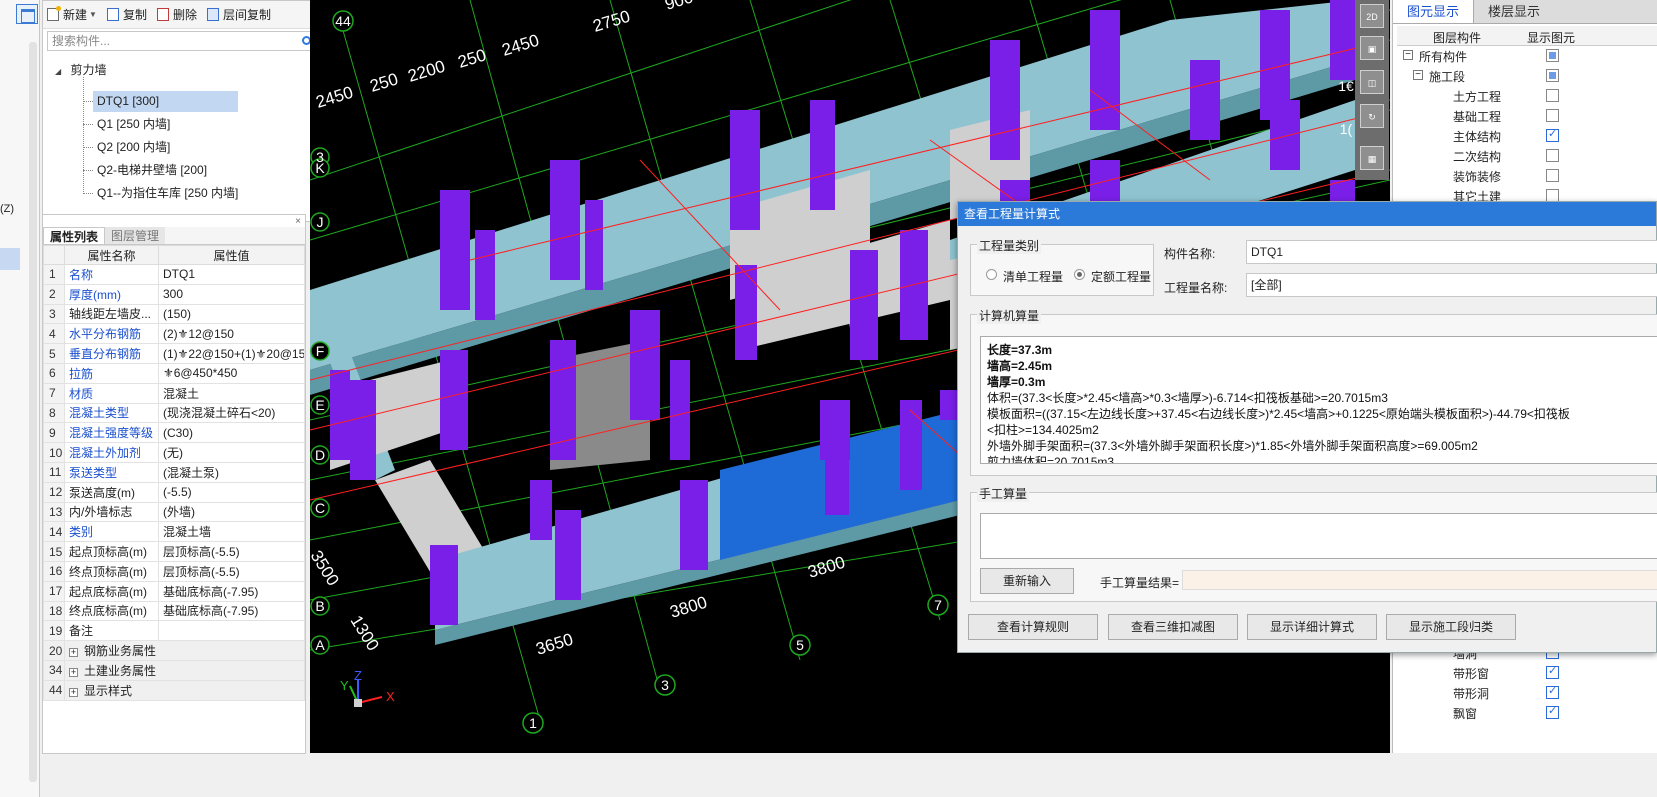  What do you see at coordinates (1527, 96) in the screenshot?
I see `layer-row: 土方工程` at bounding box center [1527, 96].